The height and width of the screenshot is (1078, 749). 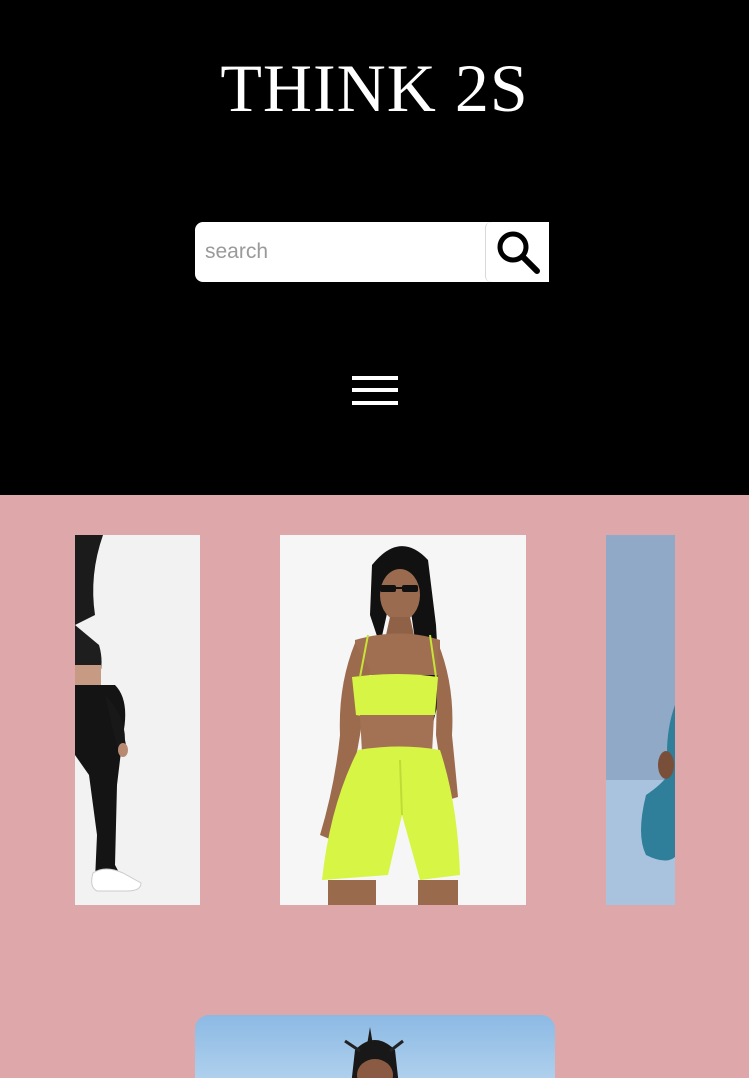 I want to click on search-input, so click(x=342, y=252).